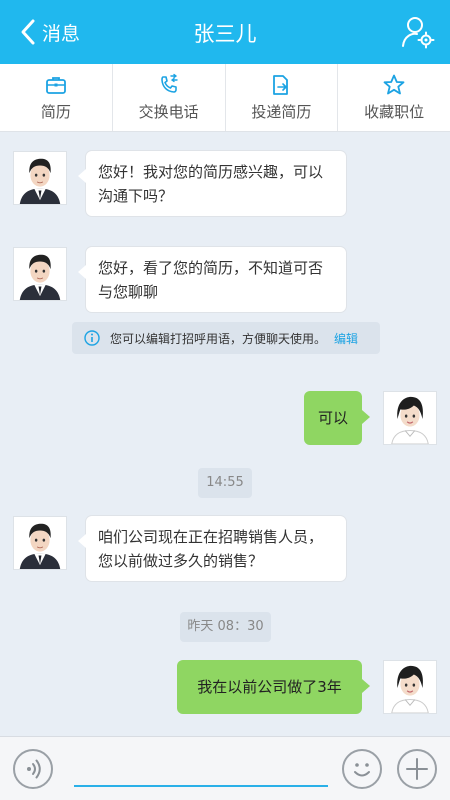 Image resolution: width=450 pixels, height=800 pixels. I want to click on emoji-icon, so click(362, 770).